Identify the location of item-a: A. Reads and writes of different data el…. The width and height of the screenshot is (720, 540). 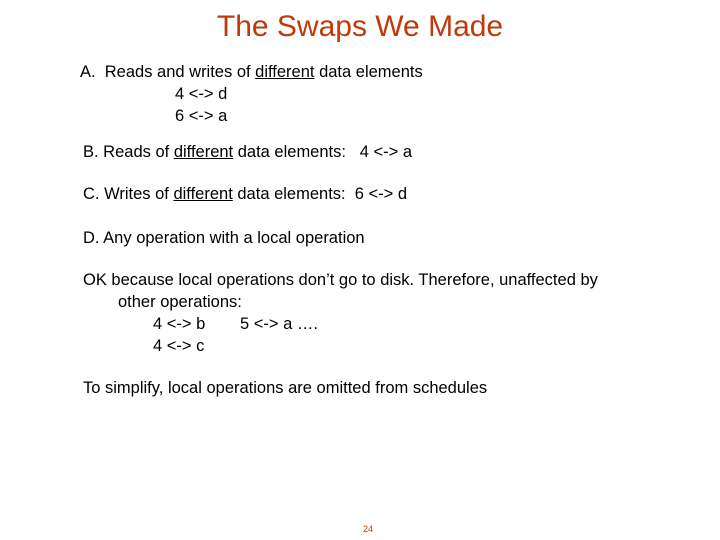
(251, 72).